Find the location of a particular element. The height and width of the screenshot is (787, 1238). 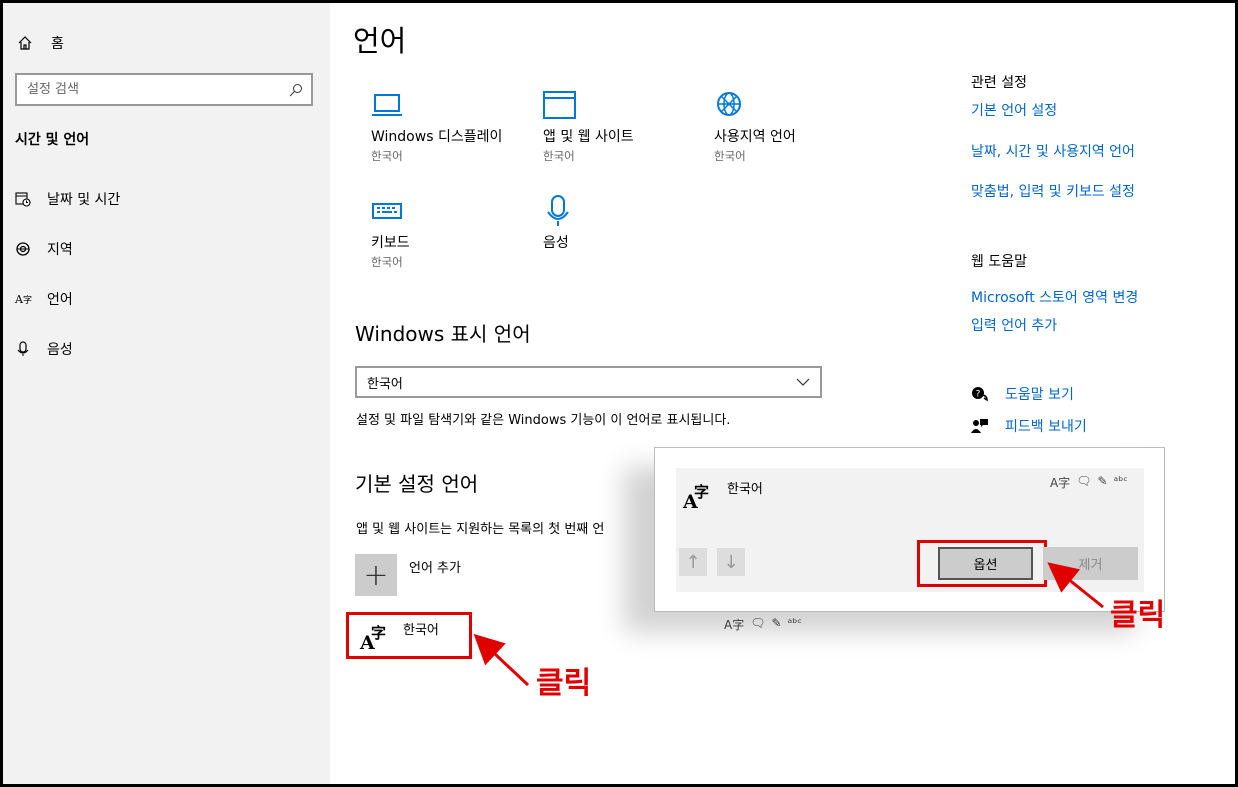

popup-language-glyph-icon: A字 is located at coordinates (696, 498).